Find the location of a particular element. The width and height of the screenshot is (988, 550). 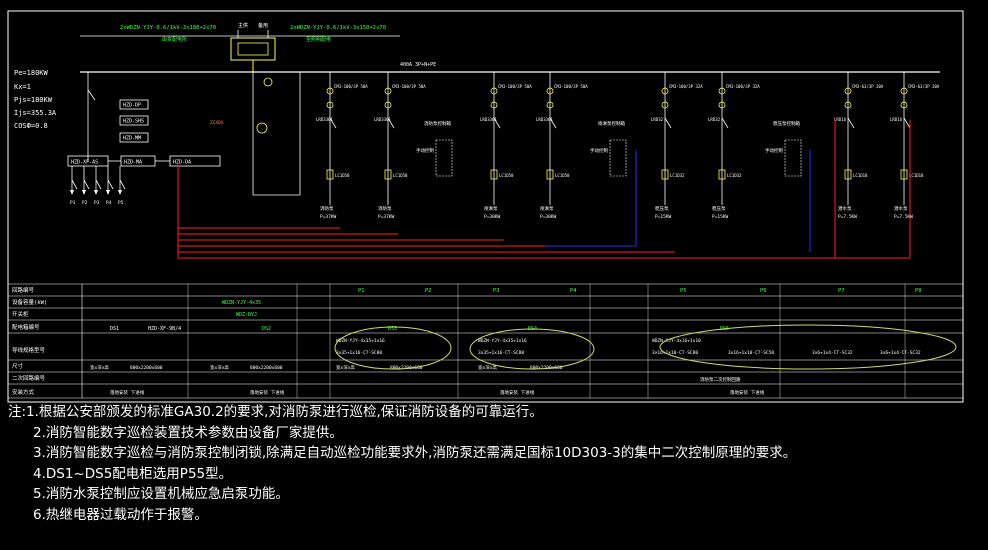

panel-title: 喷淋泵控制箱 is located at coordinates (611, 123).